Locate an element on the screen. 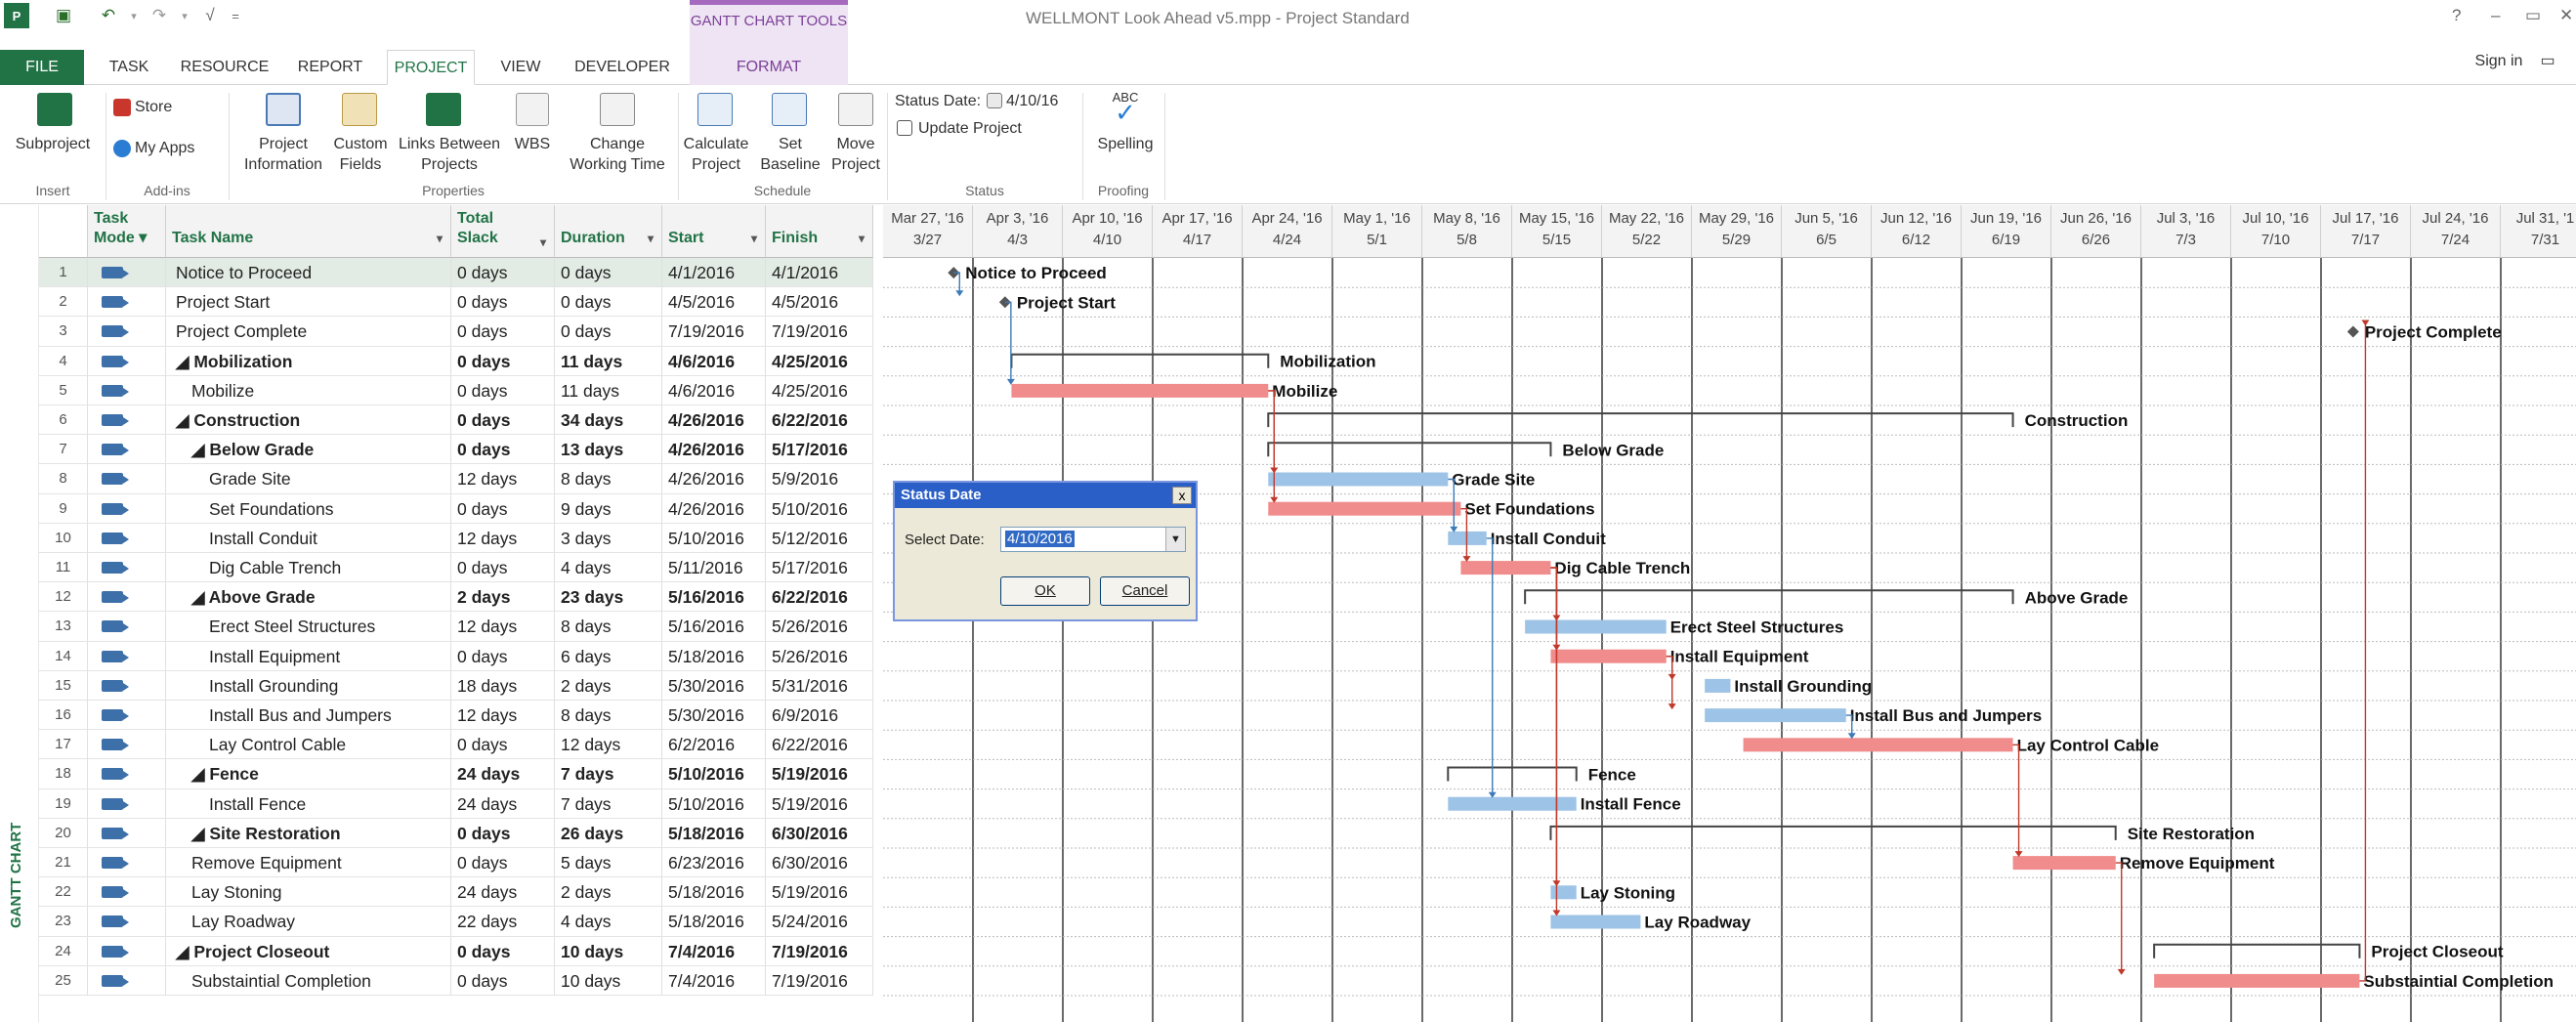 The image size is (2576, 1022). links-between-projects-button: Links Between Projects is located at coordinates (449, 154).